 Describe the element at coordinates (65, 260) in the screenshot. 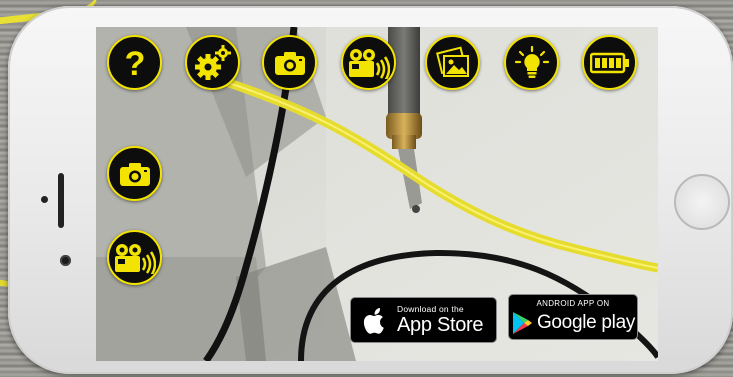

I see `front-camera` at that location.